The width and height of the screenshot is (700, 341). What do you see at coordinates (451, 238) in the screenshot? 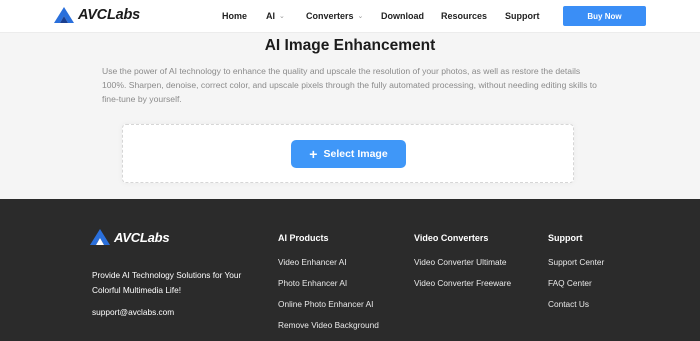
I see `footer-col-video-converters-title: Video Converters` at bounding box center [451, 238].